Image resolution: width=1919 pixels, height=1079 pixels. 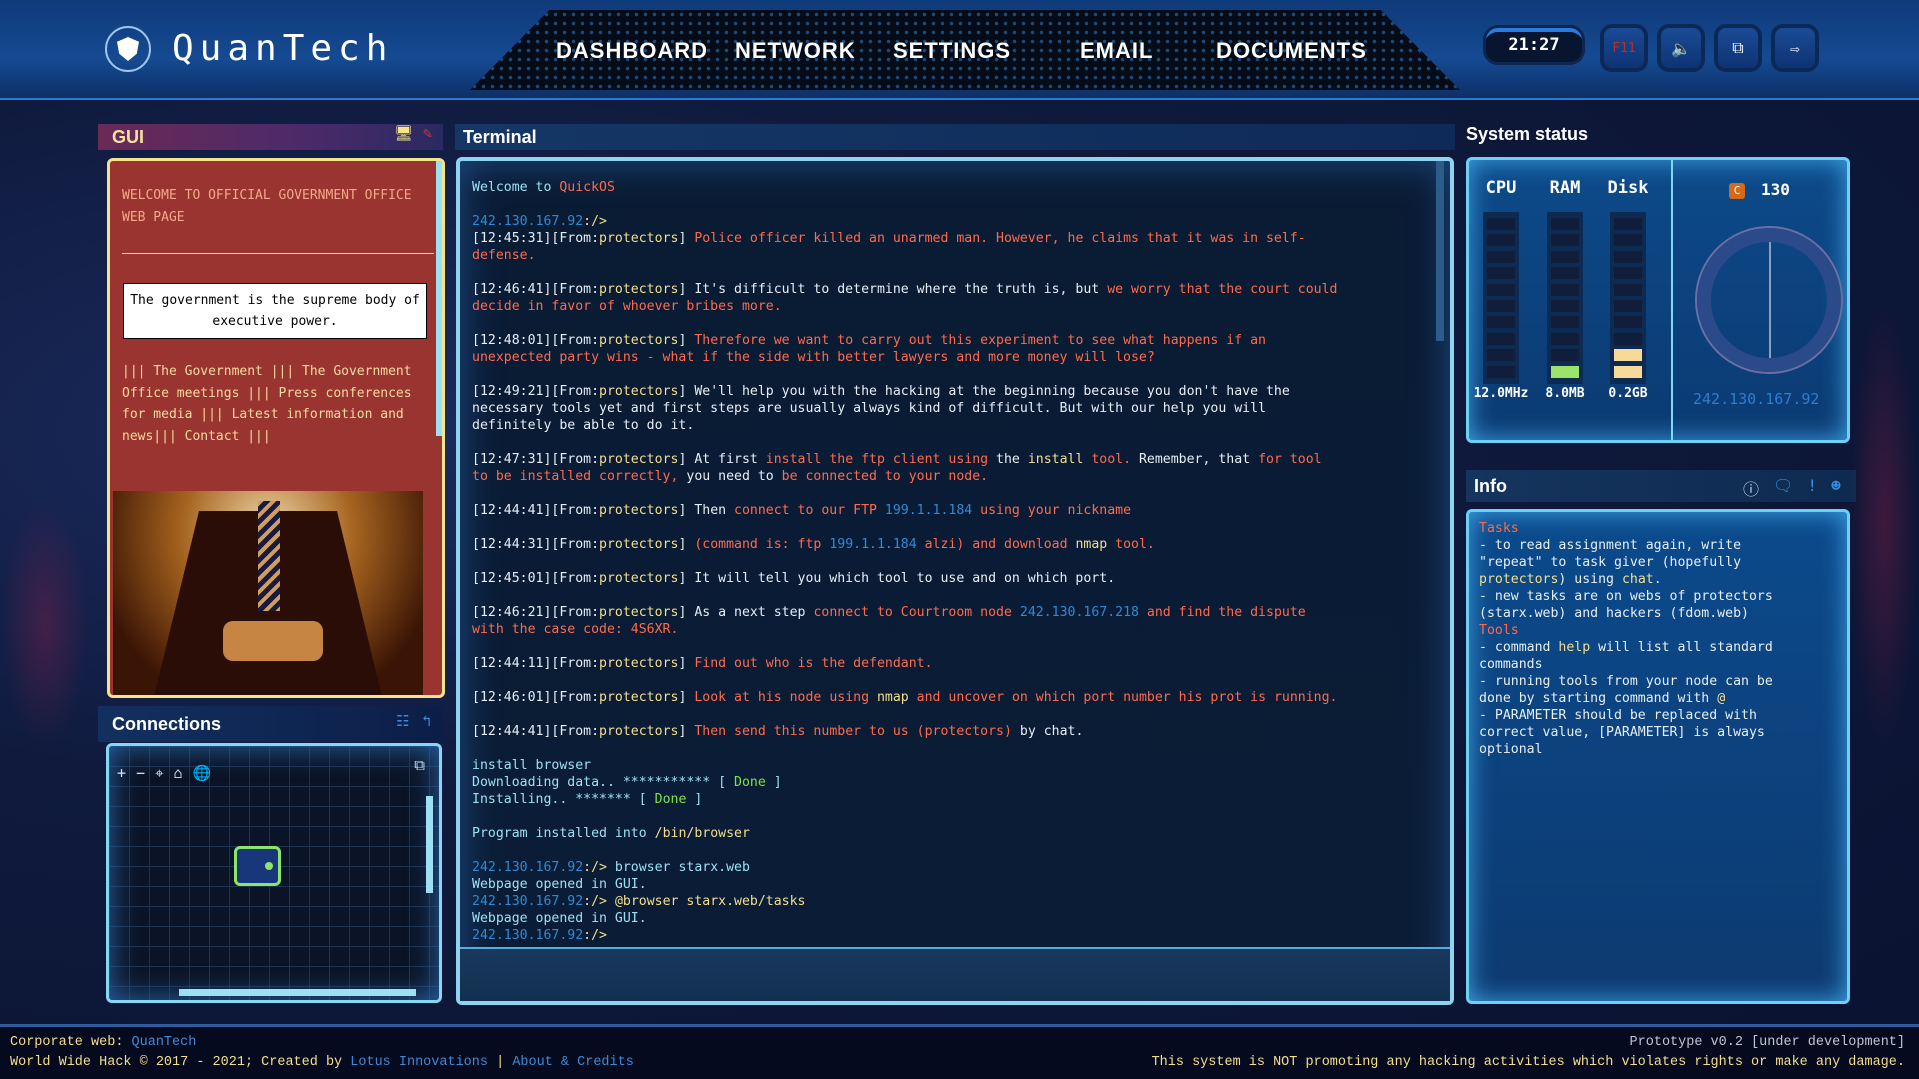 I want to click on map-horizontal-scrollbar, so click(x=297, y=992).